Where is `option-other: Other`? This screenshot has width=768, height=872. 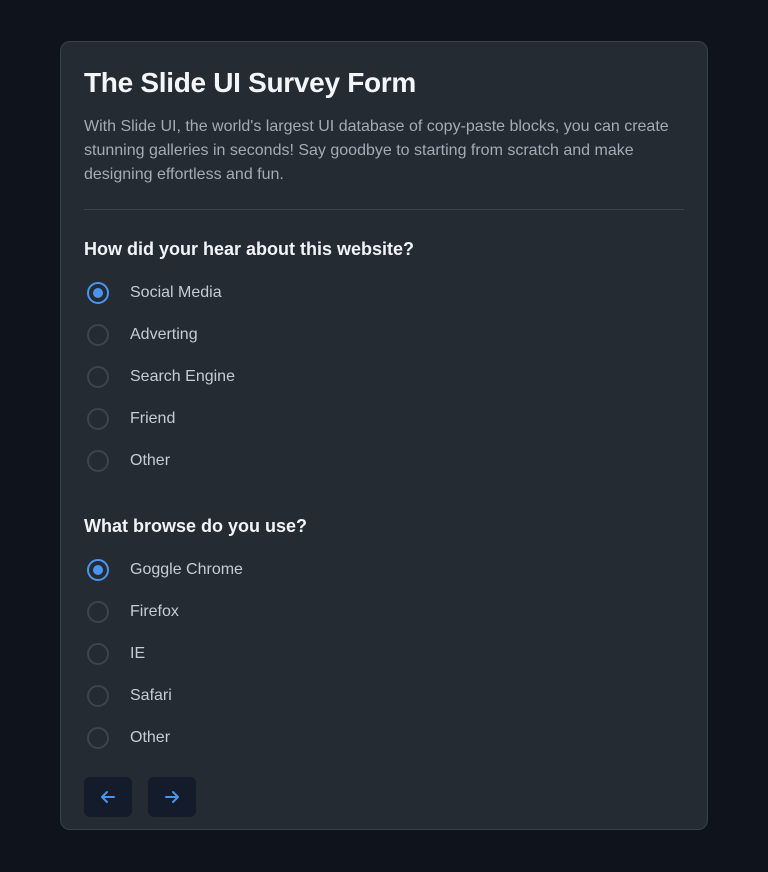
option-other: Other is located at coordinates (384, 461).